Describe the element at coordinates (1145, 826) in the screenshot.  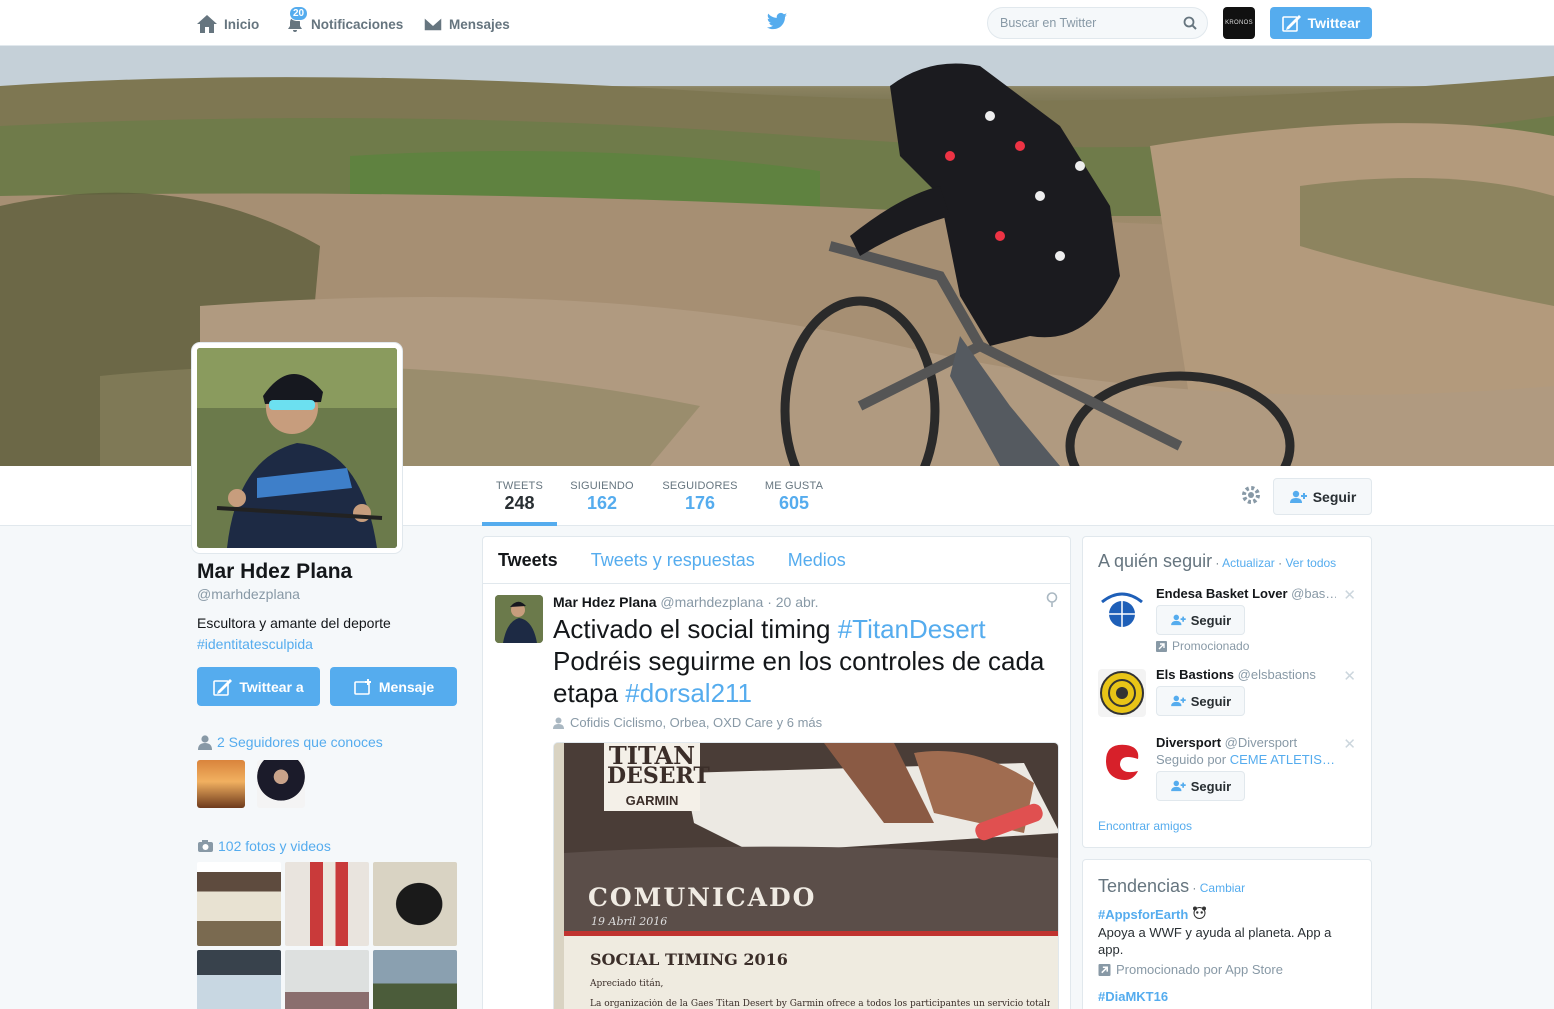
I see `find-friends-link: Encontrar amigos` at that location.